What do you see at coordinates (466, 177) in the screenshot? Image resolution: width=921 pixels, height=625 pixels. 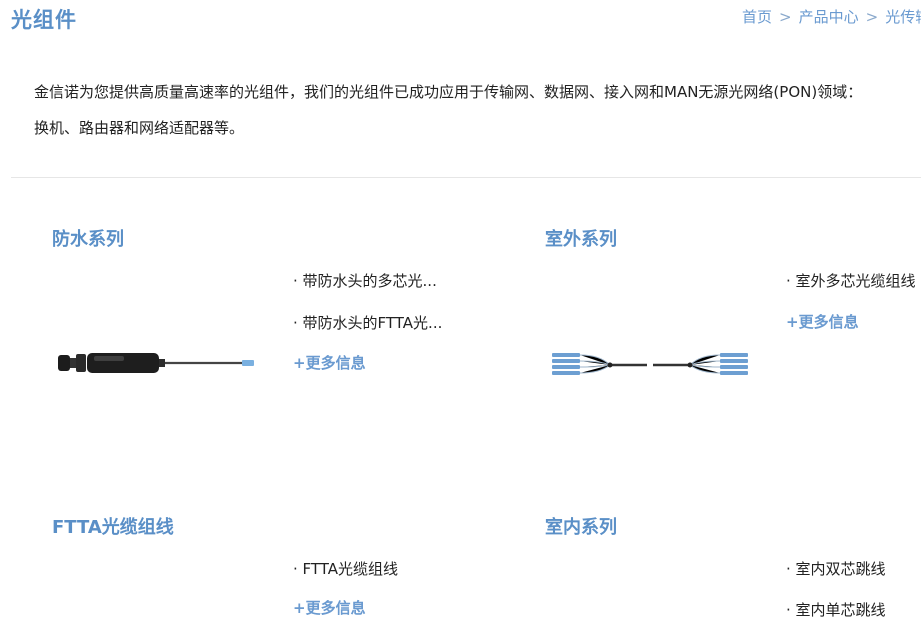 I see `divider` at bounding box center [466, 177].